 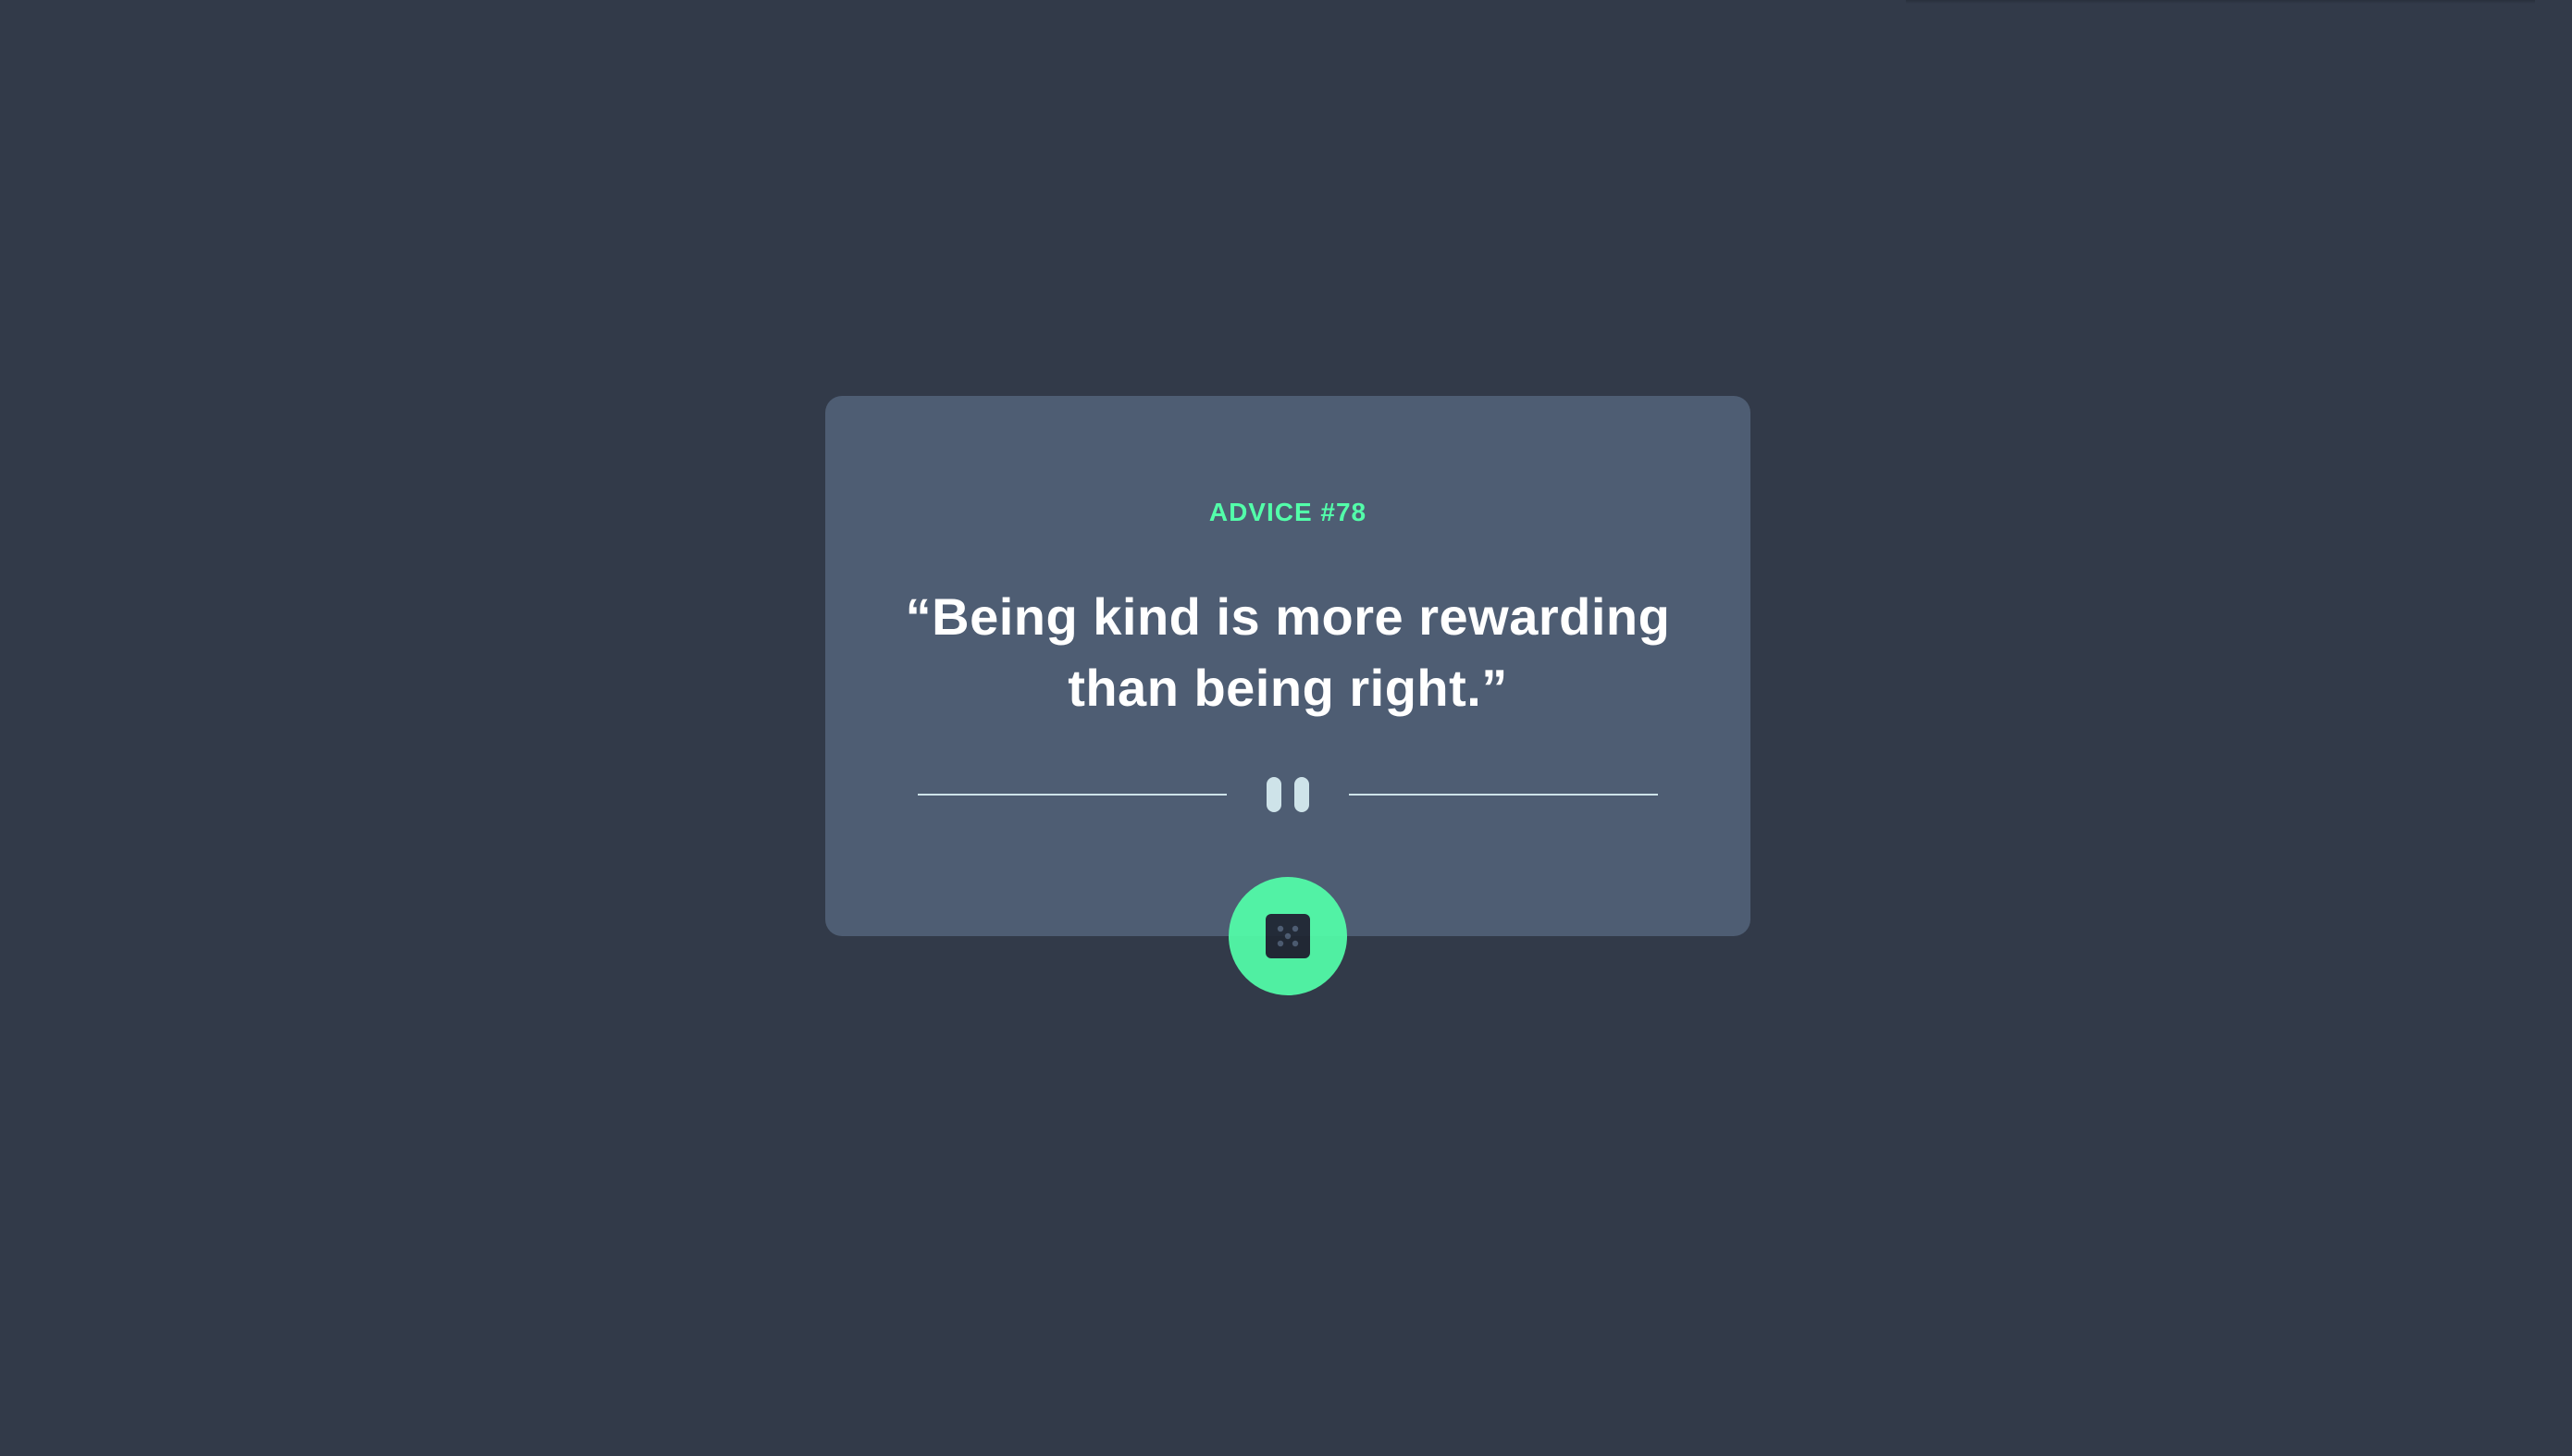 I want to click on divider-line-left, so click(x=1072, y=795).